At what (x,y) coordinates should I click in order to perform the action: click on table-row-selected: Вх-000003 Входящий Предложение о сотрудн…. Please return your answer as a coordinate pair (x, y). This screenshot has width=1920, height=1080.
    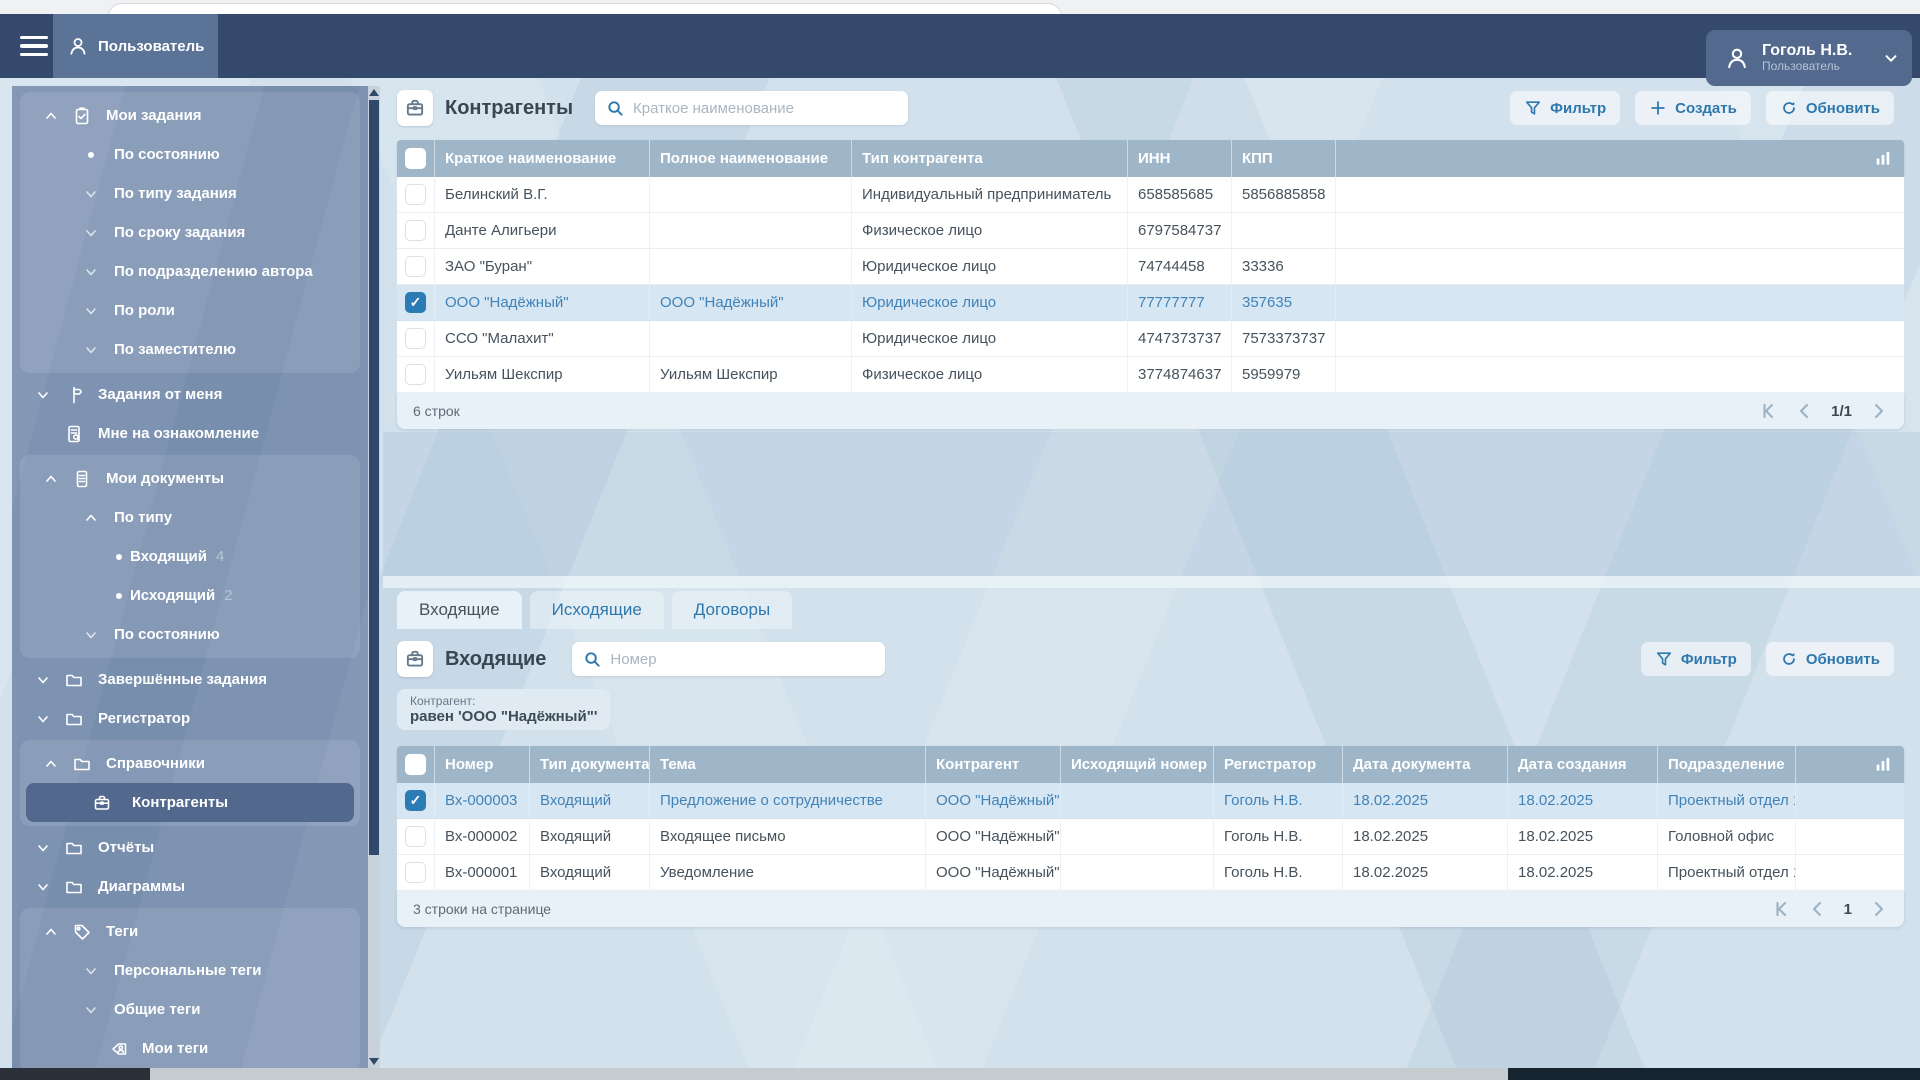
    Looking at the image, I should click on (1150, 801).